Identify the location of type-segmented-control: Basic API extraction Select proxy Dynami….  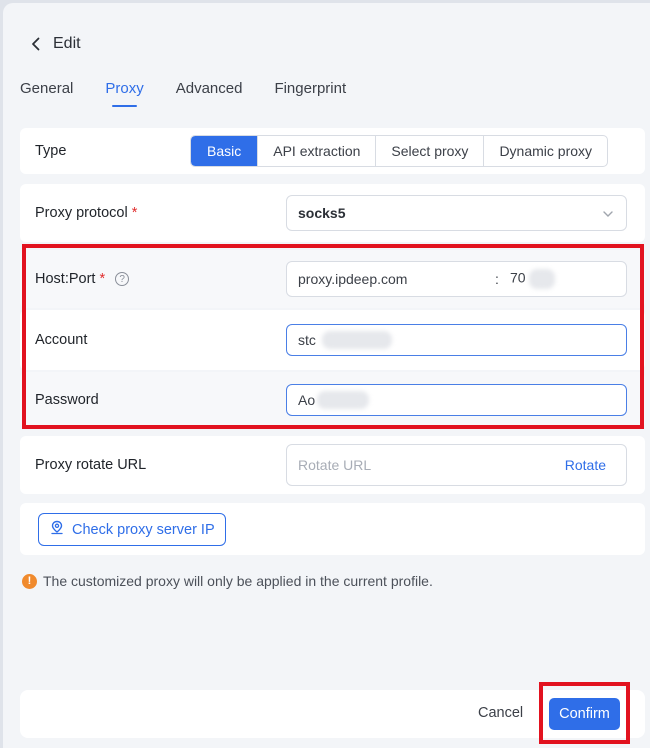
(399, 151).